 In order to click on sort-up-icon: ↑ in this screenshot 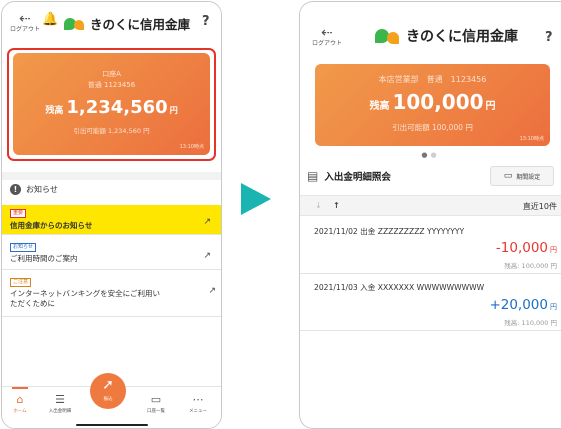, I will do `click(336, 205)`.